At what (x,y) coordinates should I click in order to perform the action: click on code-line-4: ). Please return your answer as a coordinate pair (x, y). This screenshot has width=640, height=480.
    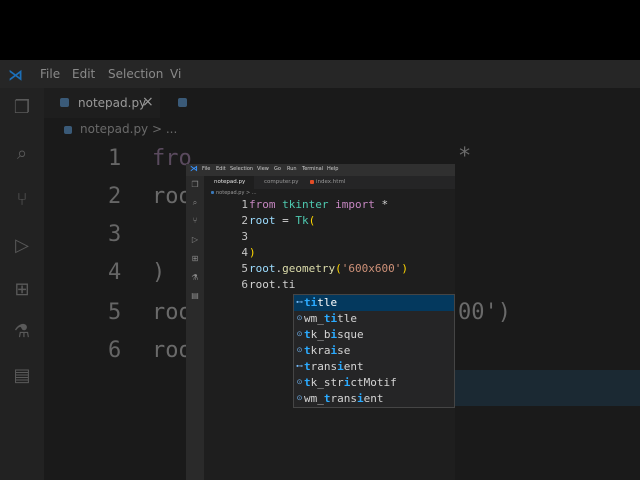
    Looking at the image, I should click on (252, 252).